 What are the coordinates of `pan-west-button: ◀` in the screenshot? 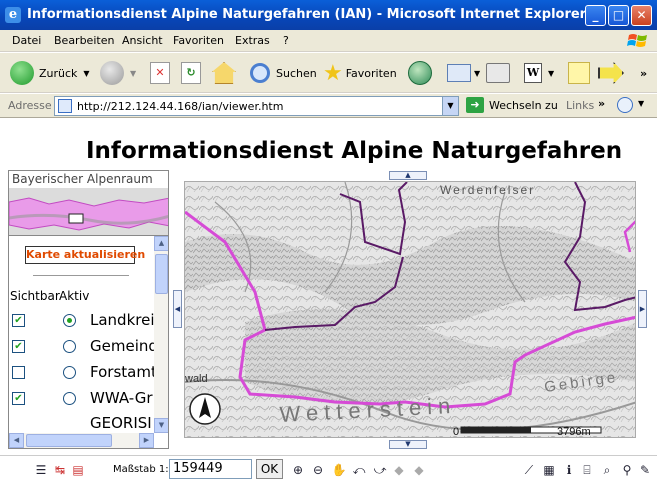 It's located at (177, 309).